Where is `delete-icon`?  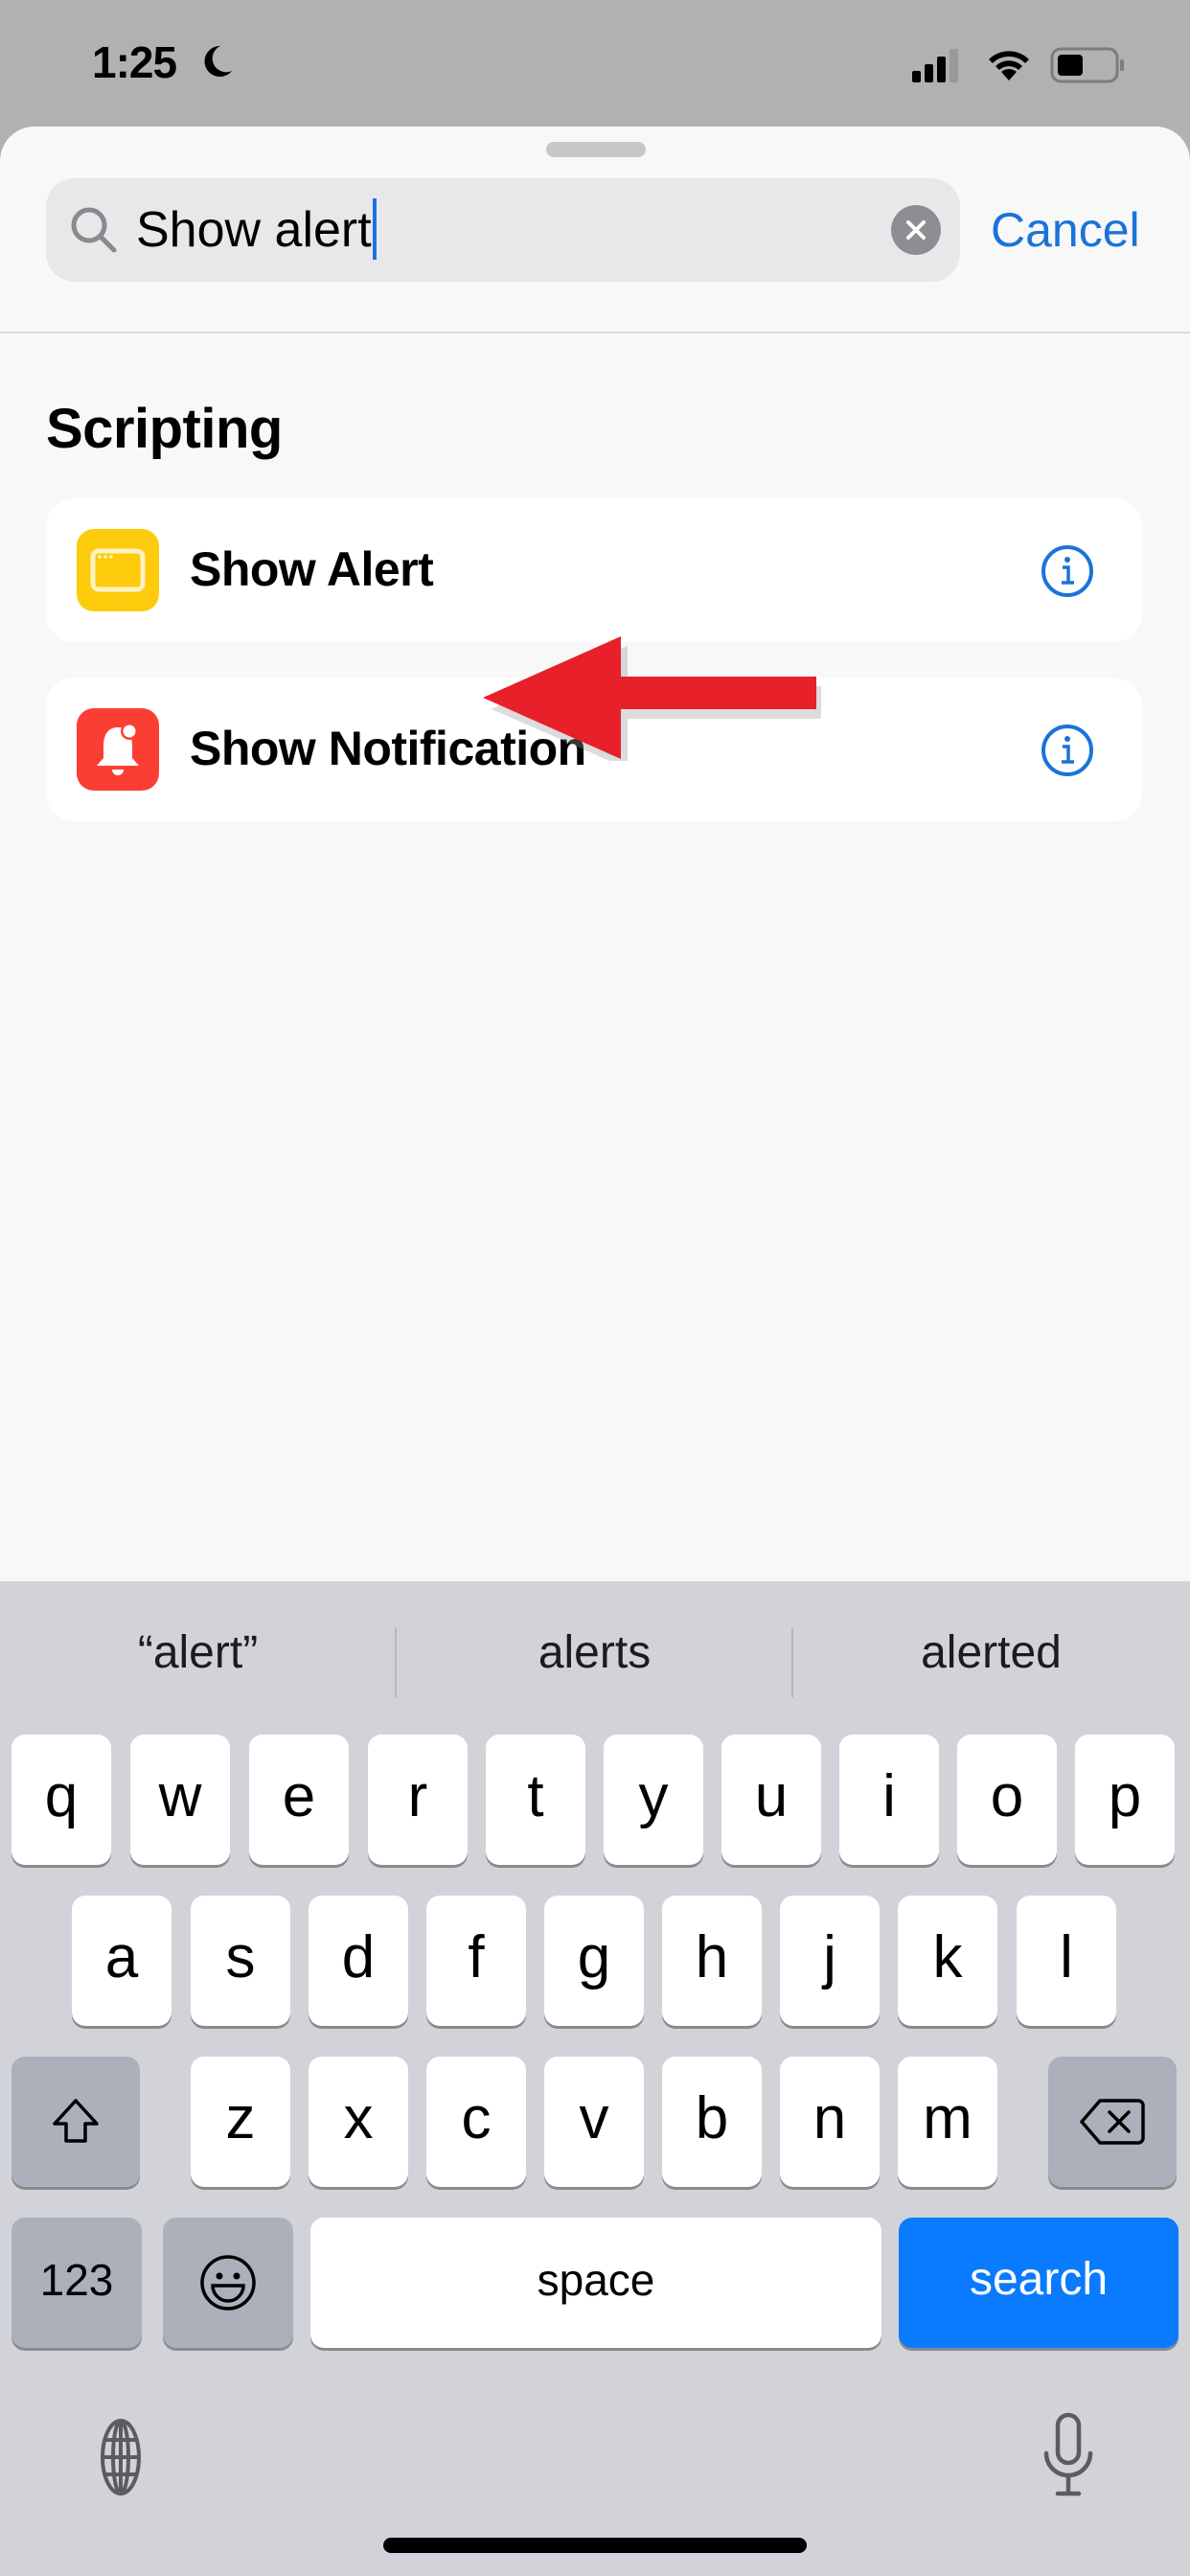 delete-icon is located at coordinates (1112, 2122).